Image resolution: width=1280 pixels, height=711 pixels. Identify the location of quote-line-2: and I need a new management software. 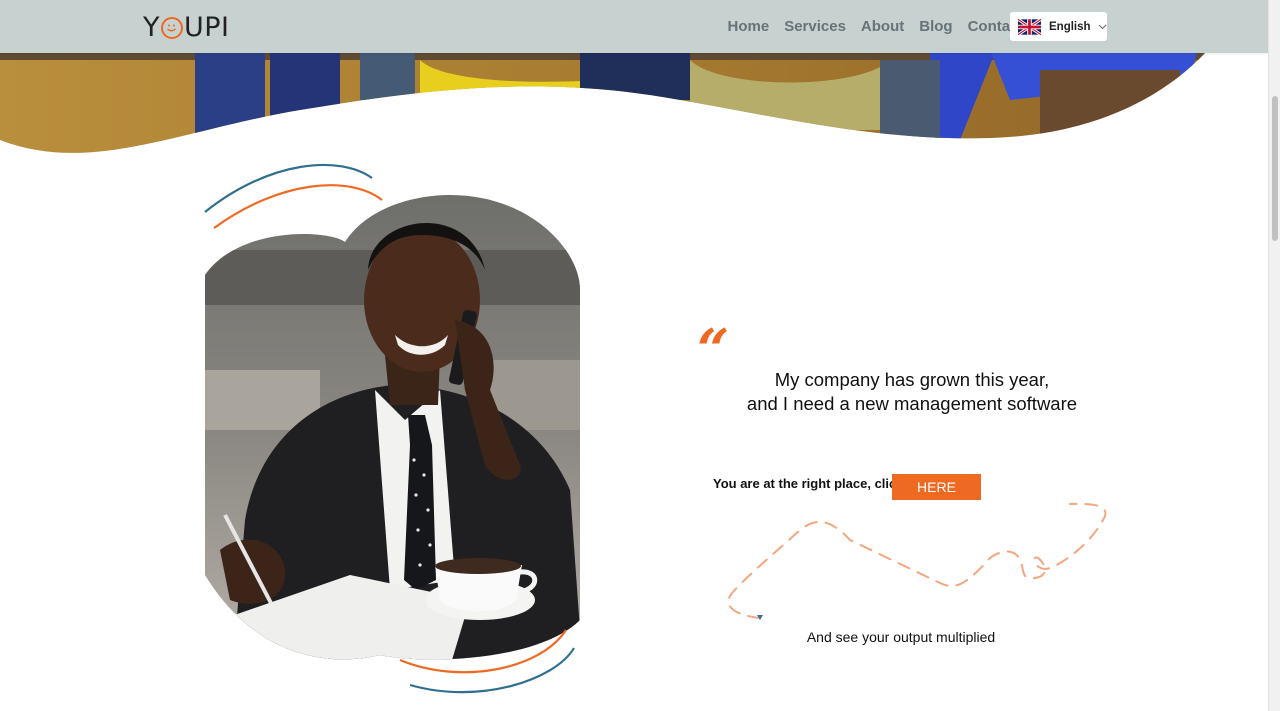
(912, 403).